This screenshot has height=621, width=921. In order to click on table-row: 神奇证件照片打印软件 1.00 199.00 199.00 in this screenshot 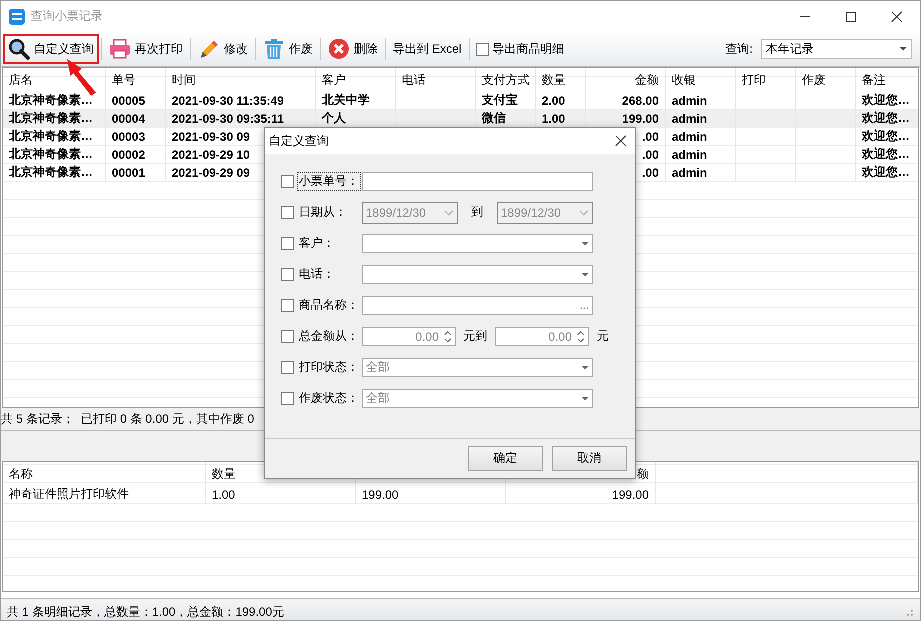, I will do `click(460, 495)`.